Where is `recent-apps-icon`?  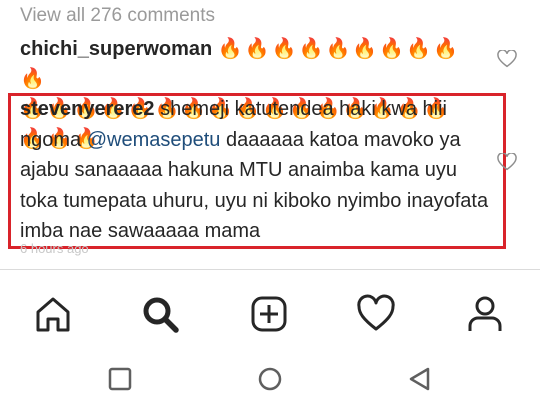
recent-apps-icon is located at coordinates (120, 379).